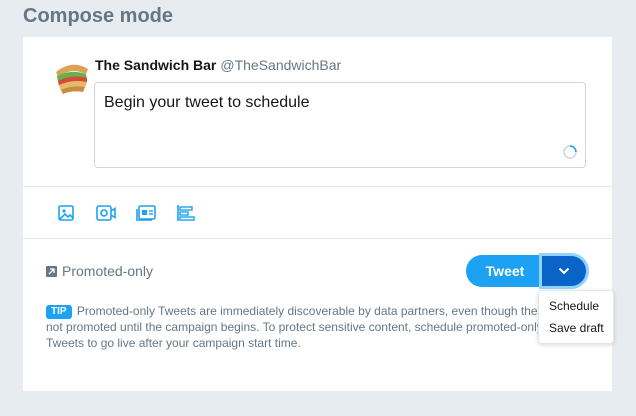  What do you see at coordinates (66, 213) in the screenshot?
I see `image-icon` at bounding box center [66, 213].